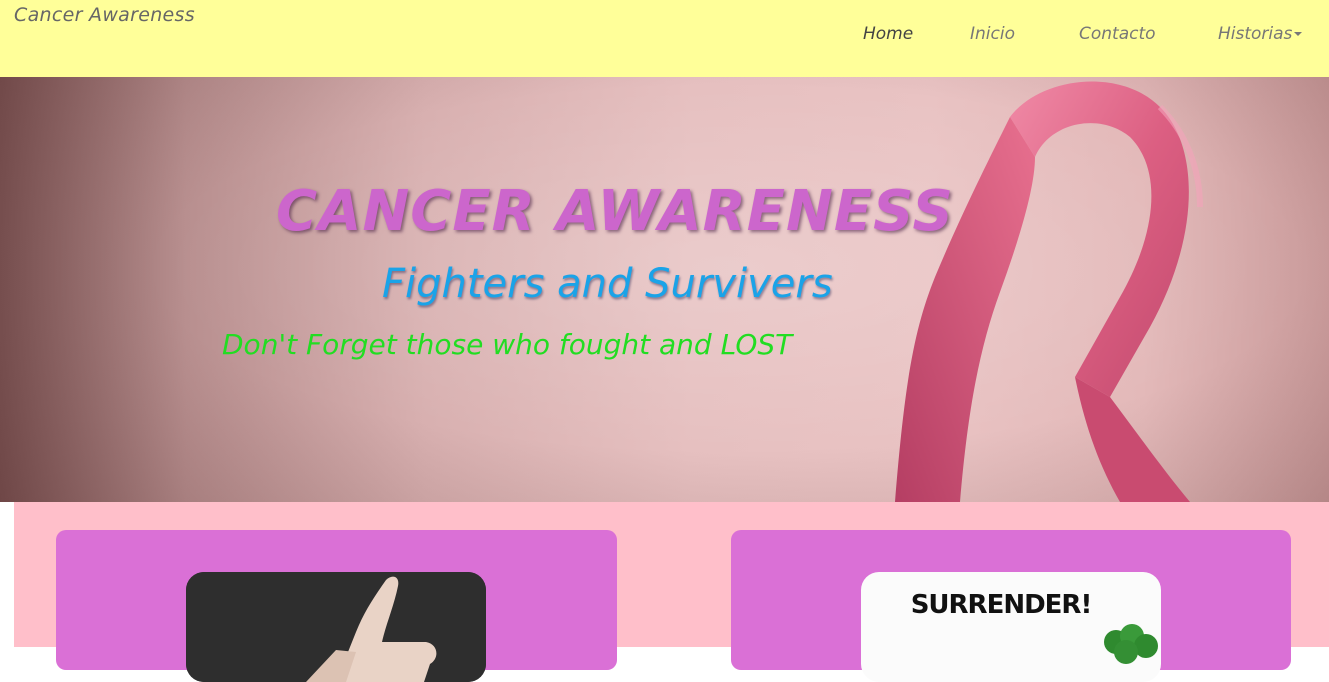 The height and width of the screenshot is (682, 1329). I want to click on brand-logo-link: Cancer Awareness, so click(104, 15).